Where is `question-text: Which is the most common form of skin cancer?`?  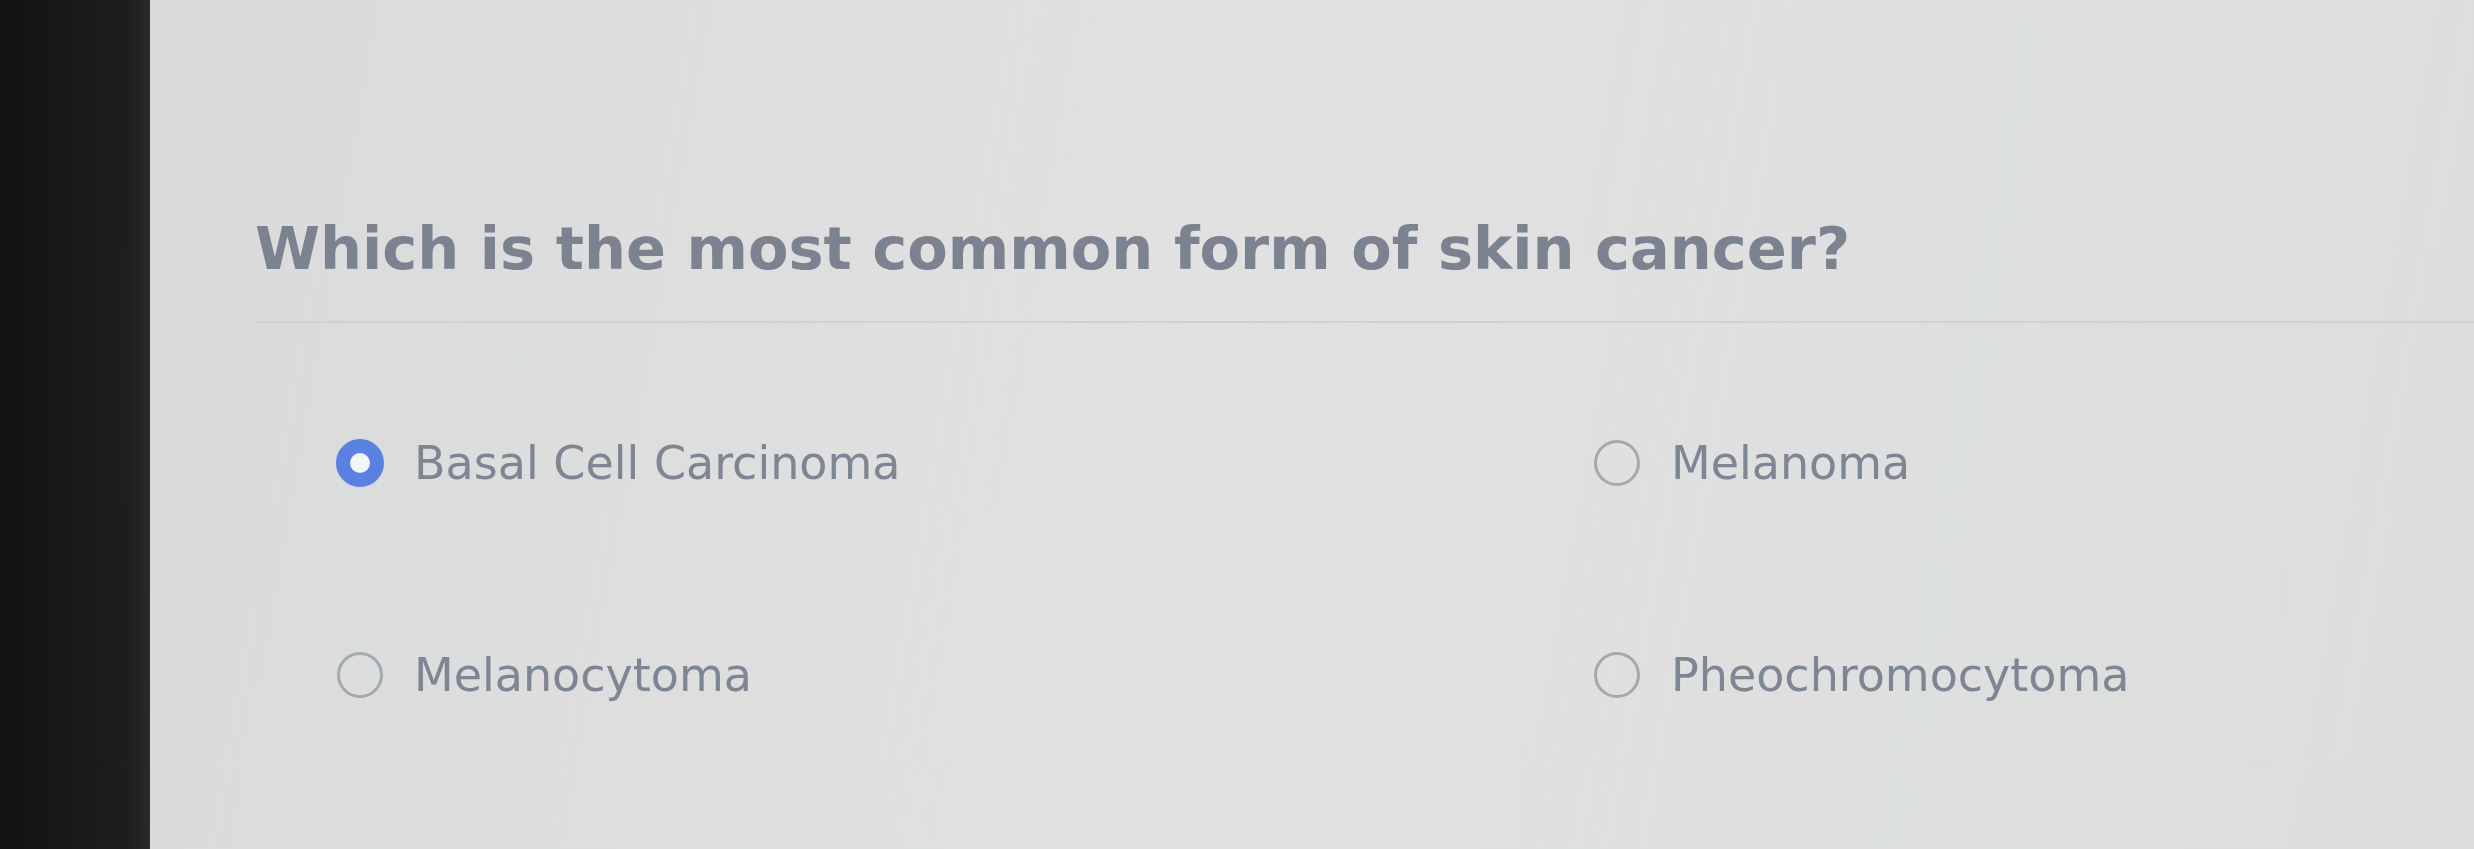 question-text: Which is the most common form of skin cancer? is located at coordinates (1053, 249).